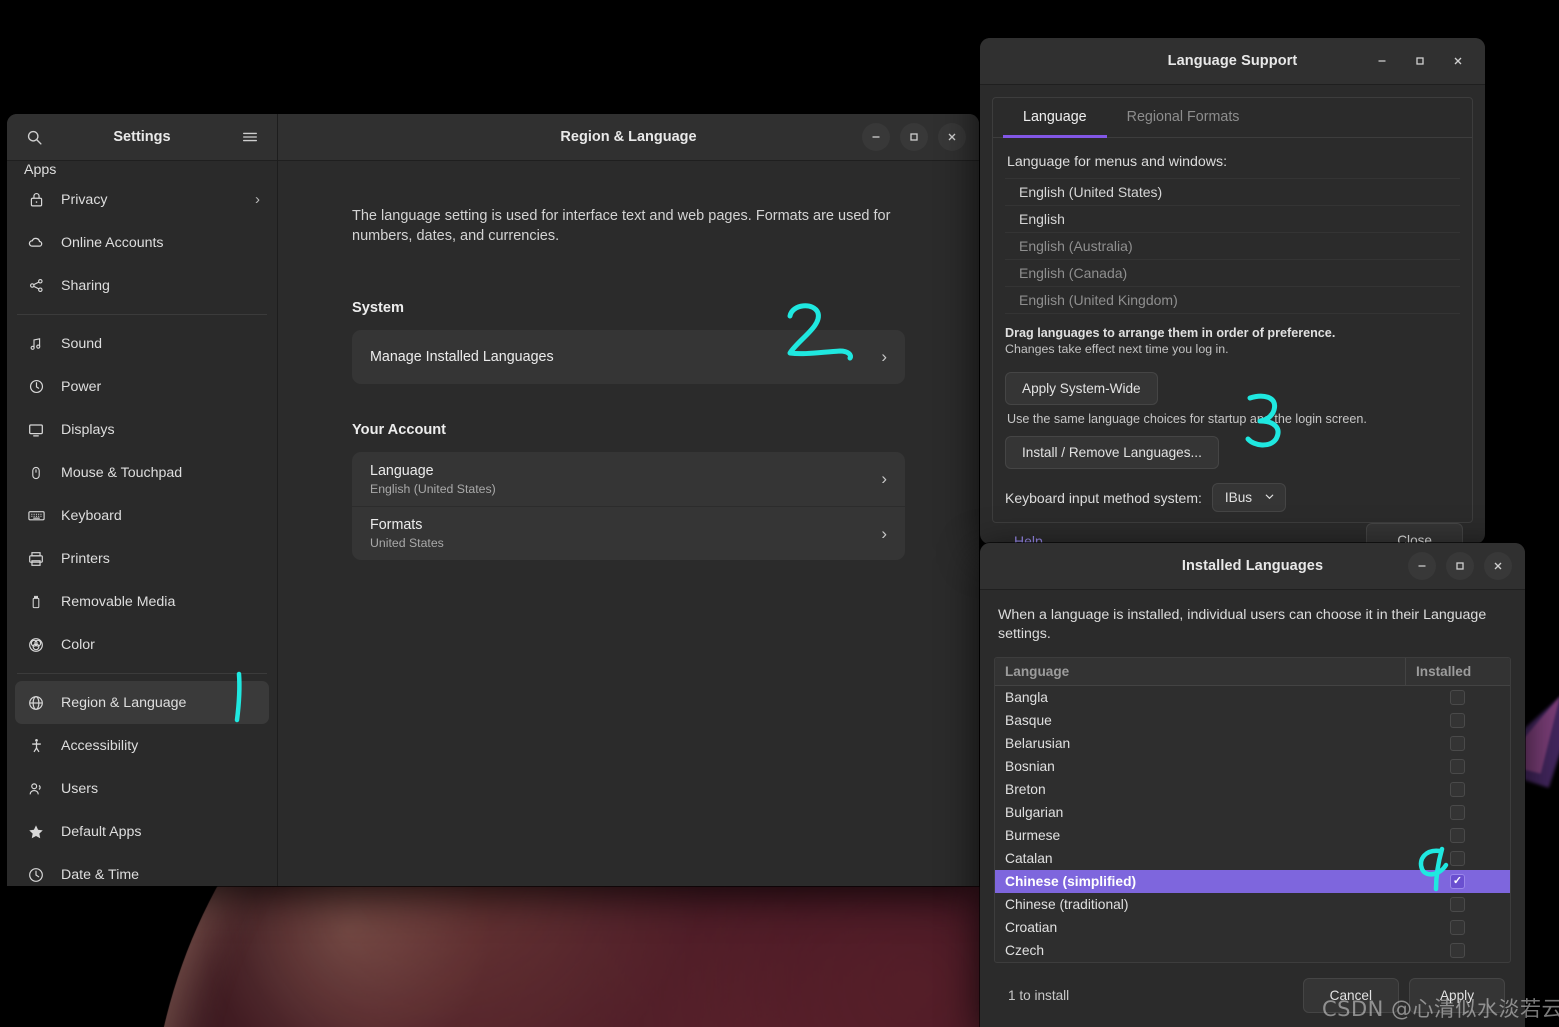 The width and height of the screenshot is (1559, 1027). Describe the element at coordinates (628, 137) in the screenshot. I see `page-title: Region & Language` at that location.